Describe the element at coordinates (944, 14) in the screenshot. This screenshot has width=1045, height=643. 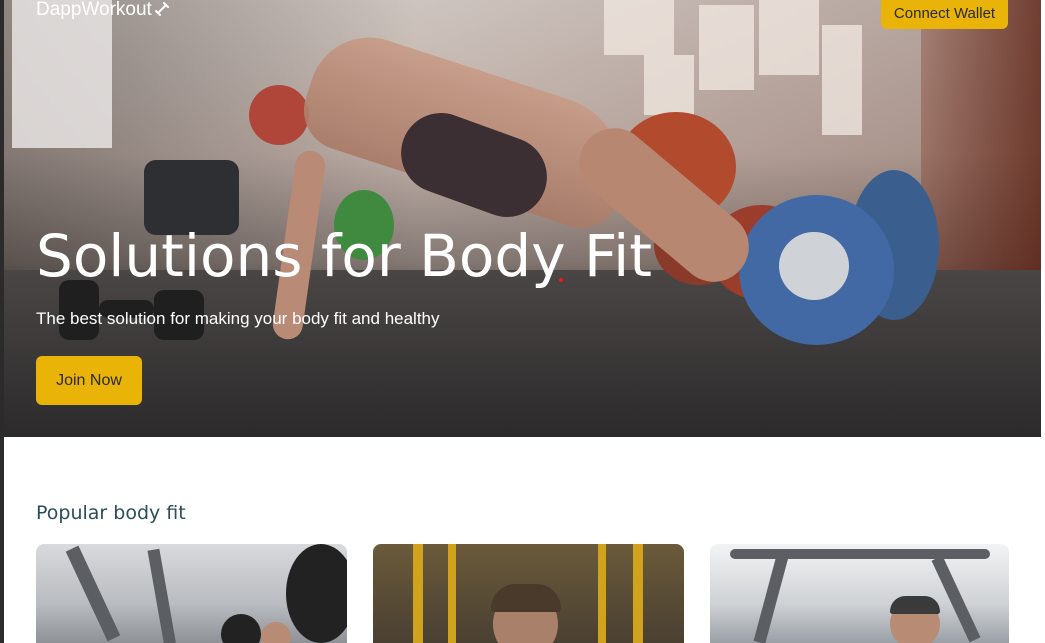
I see `connect-wallet-button: Connect Wallet` at that location.